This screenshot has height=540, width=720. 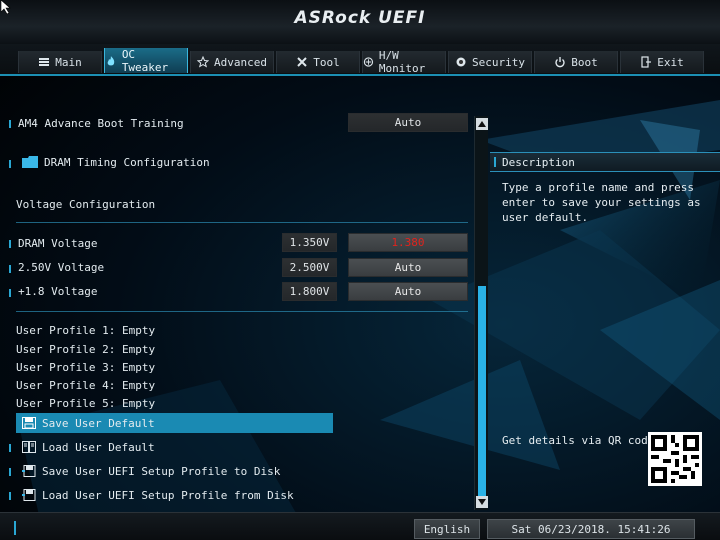 I want to click on datetime-display: Sat 06/23/2018. 15:41:26, so click(x=591, y=529).